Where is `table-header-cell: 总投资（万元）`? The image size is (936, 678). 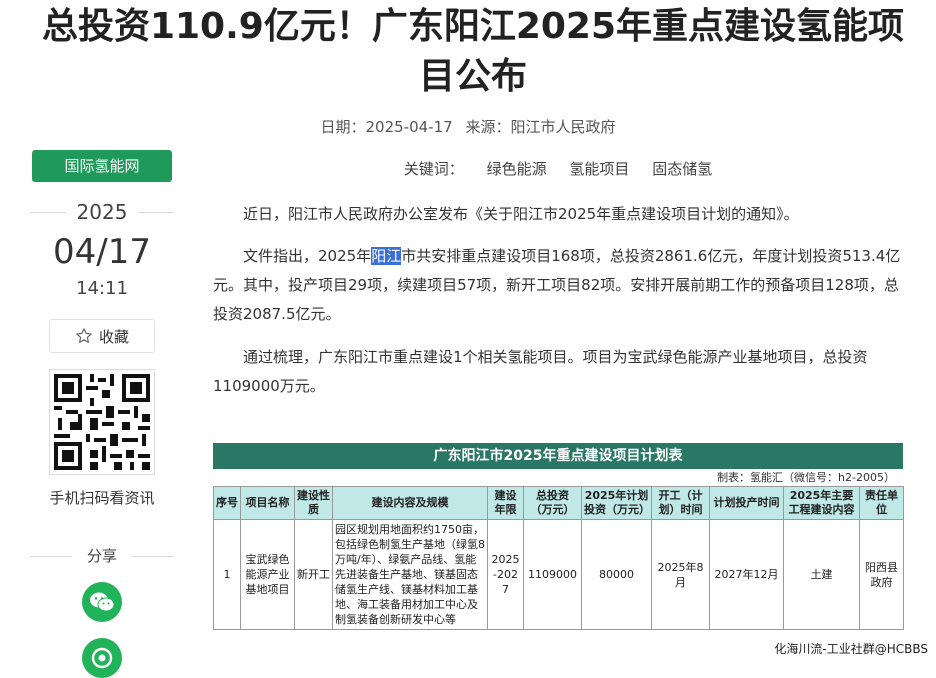
table-header-cell: 总投资（万元） is located at coordinates (552, 503).